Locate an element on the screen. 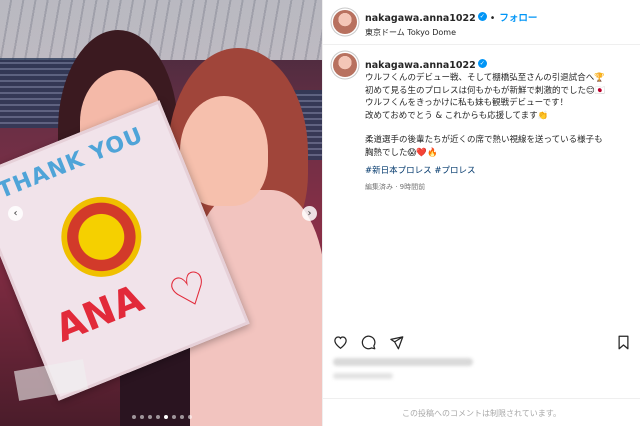  bookmark-icon is located at coordinates (623, 342).